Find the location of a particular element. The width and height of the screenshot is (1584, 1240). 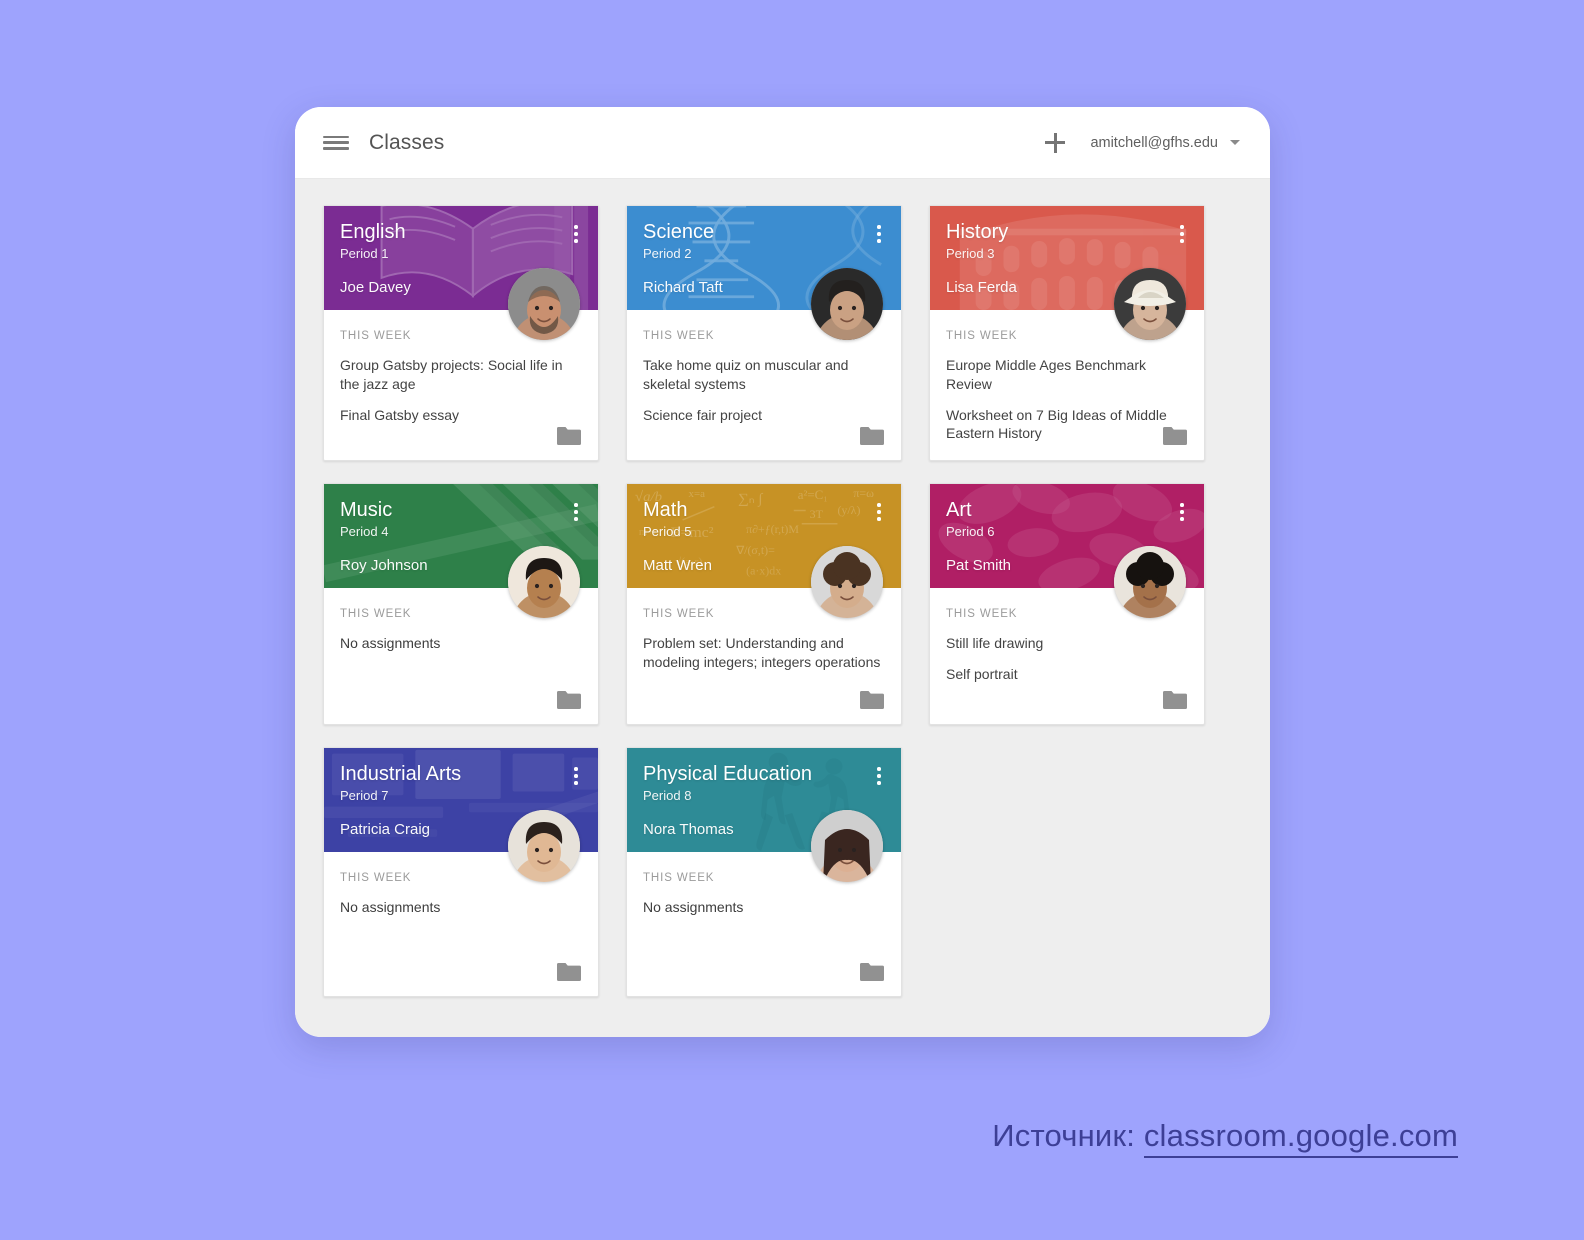

class-period: Period 1 is located at coordinates (364, 253).